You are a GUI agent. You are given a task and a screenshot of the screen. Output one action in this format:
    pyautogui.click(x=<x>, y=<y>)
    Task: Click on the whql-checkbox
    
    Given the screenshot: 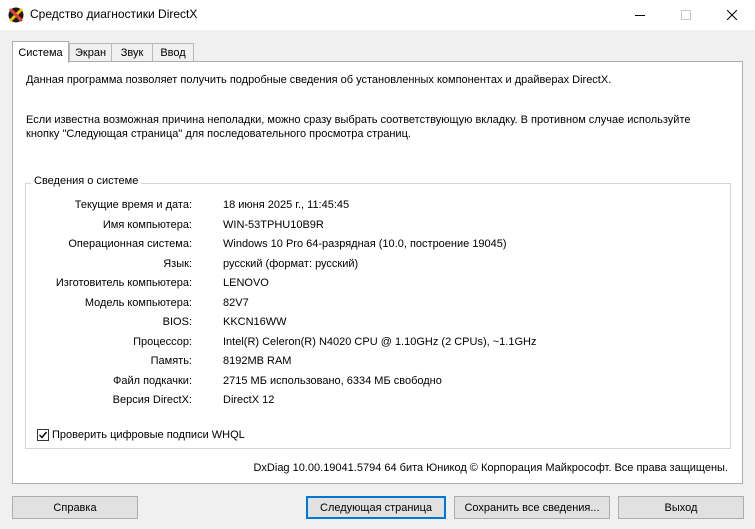 What is the action you would take?
    pyautogui.click(x=43, y=435)
    